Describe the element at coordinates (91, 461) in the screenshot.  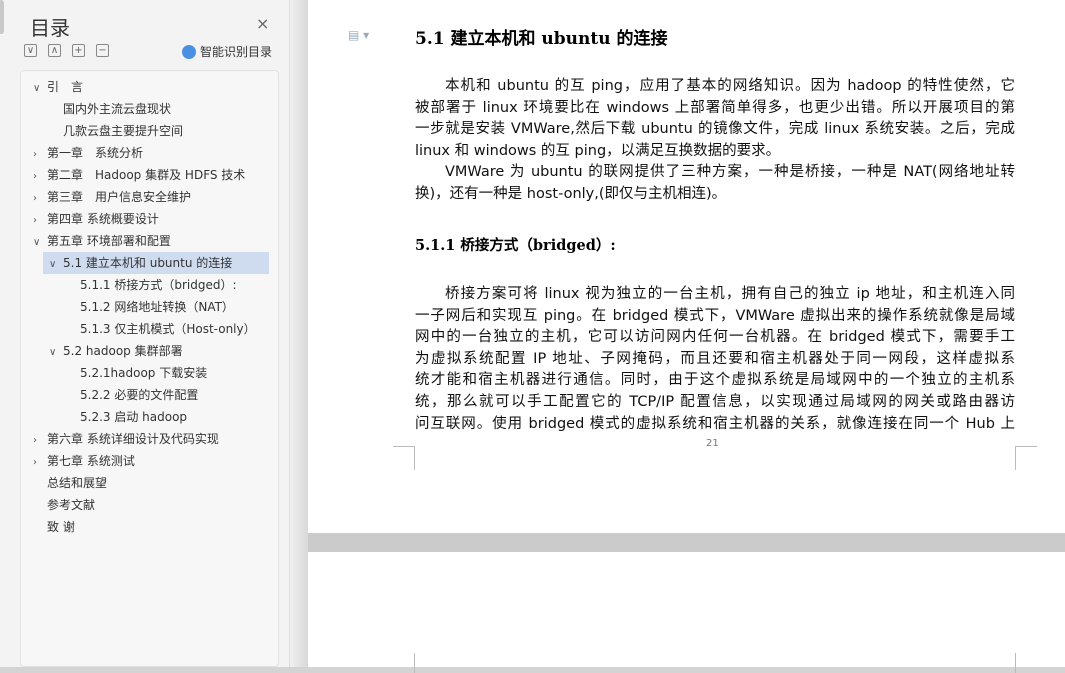
I see `toc-item-label: 第七章 系统测试` at that location.